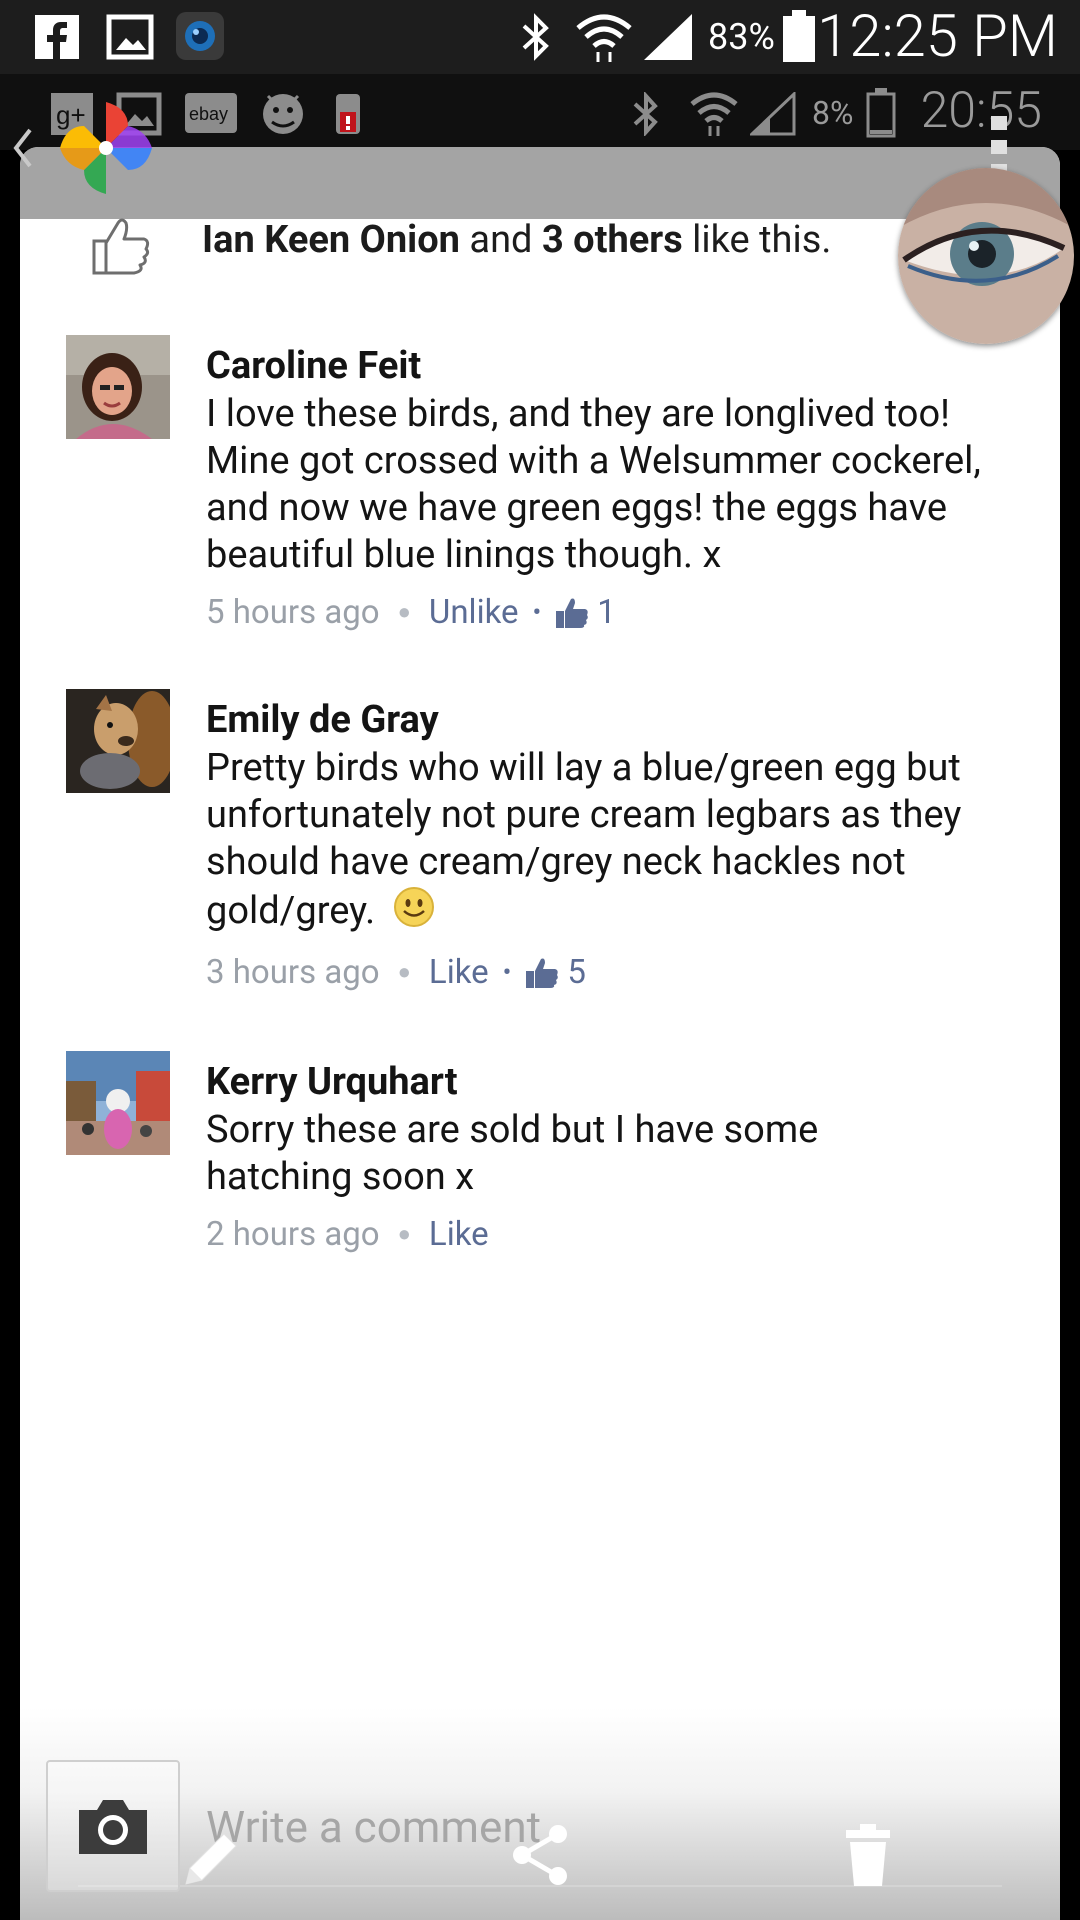 This screenshot has width=1080, height=1920. I want to click on android-icon, so click(283, 113).